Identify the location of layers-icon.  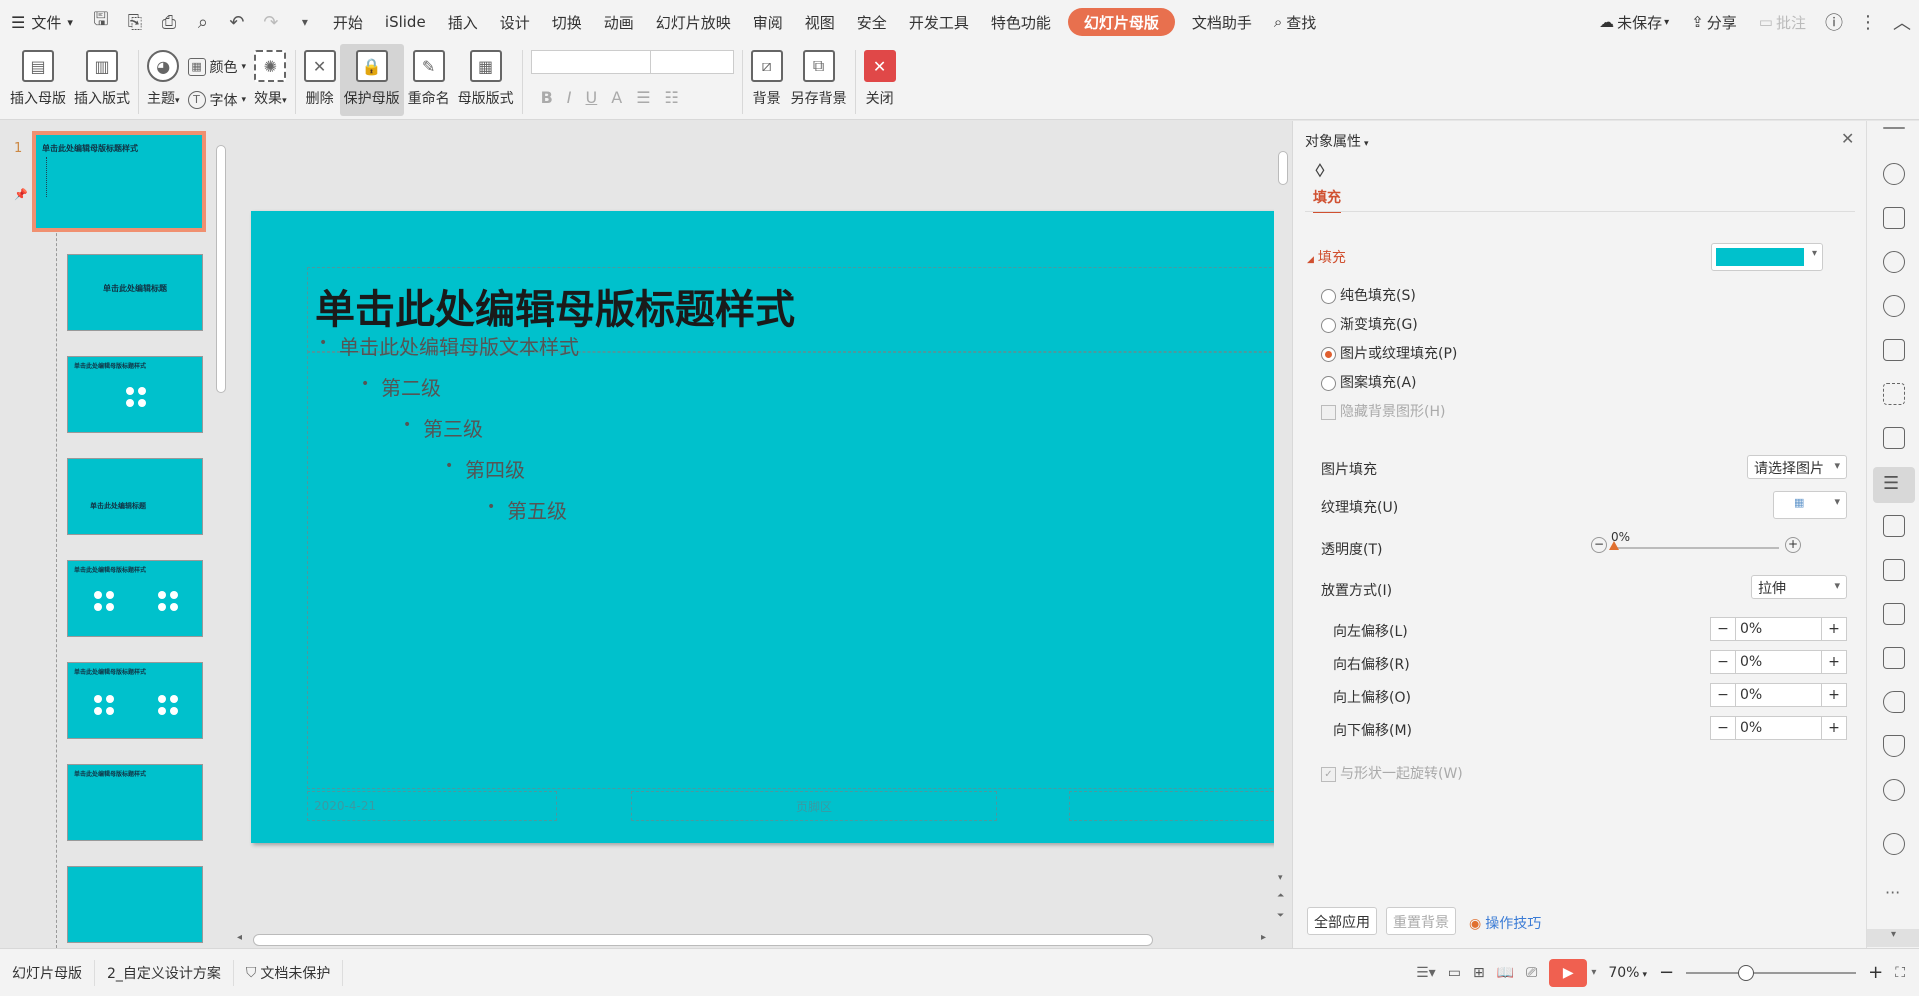
(1894, 218).